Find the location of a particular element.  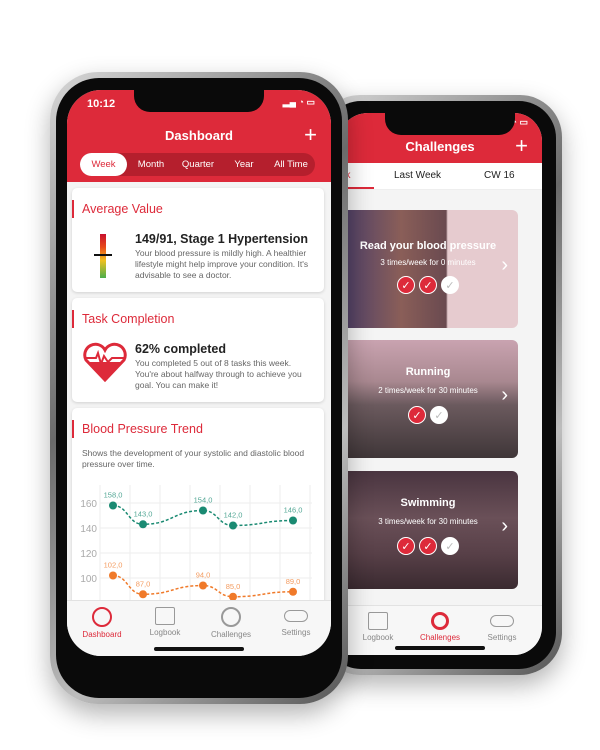

challenge-title: Running is located at coordinates (428, 372).